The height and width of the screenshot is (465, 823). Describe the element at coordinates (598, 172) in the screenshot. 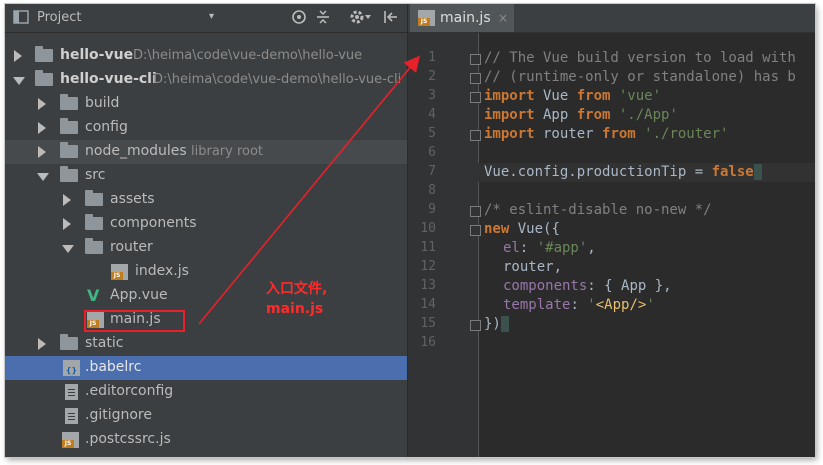

I see `code-text: Vue.config.productionTip =` at that location.